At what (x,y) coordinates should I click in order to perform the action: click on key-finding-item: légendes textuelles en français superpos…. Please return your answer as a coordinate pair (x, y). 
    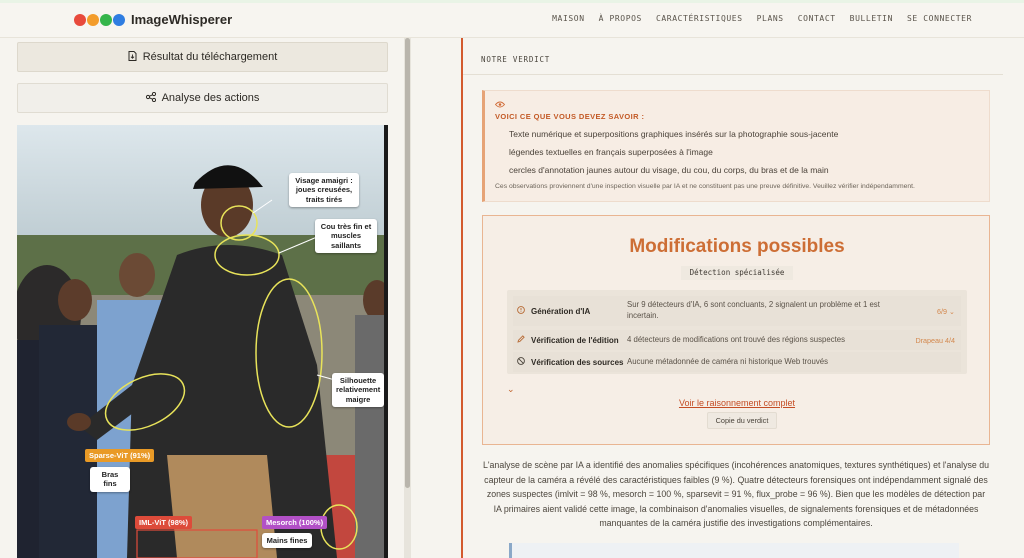
    Looking at the image, I should click on (611, 152).